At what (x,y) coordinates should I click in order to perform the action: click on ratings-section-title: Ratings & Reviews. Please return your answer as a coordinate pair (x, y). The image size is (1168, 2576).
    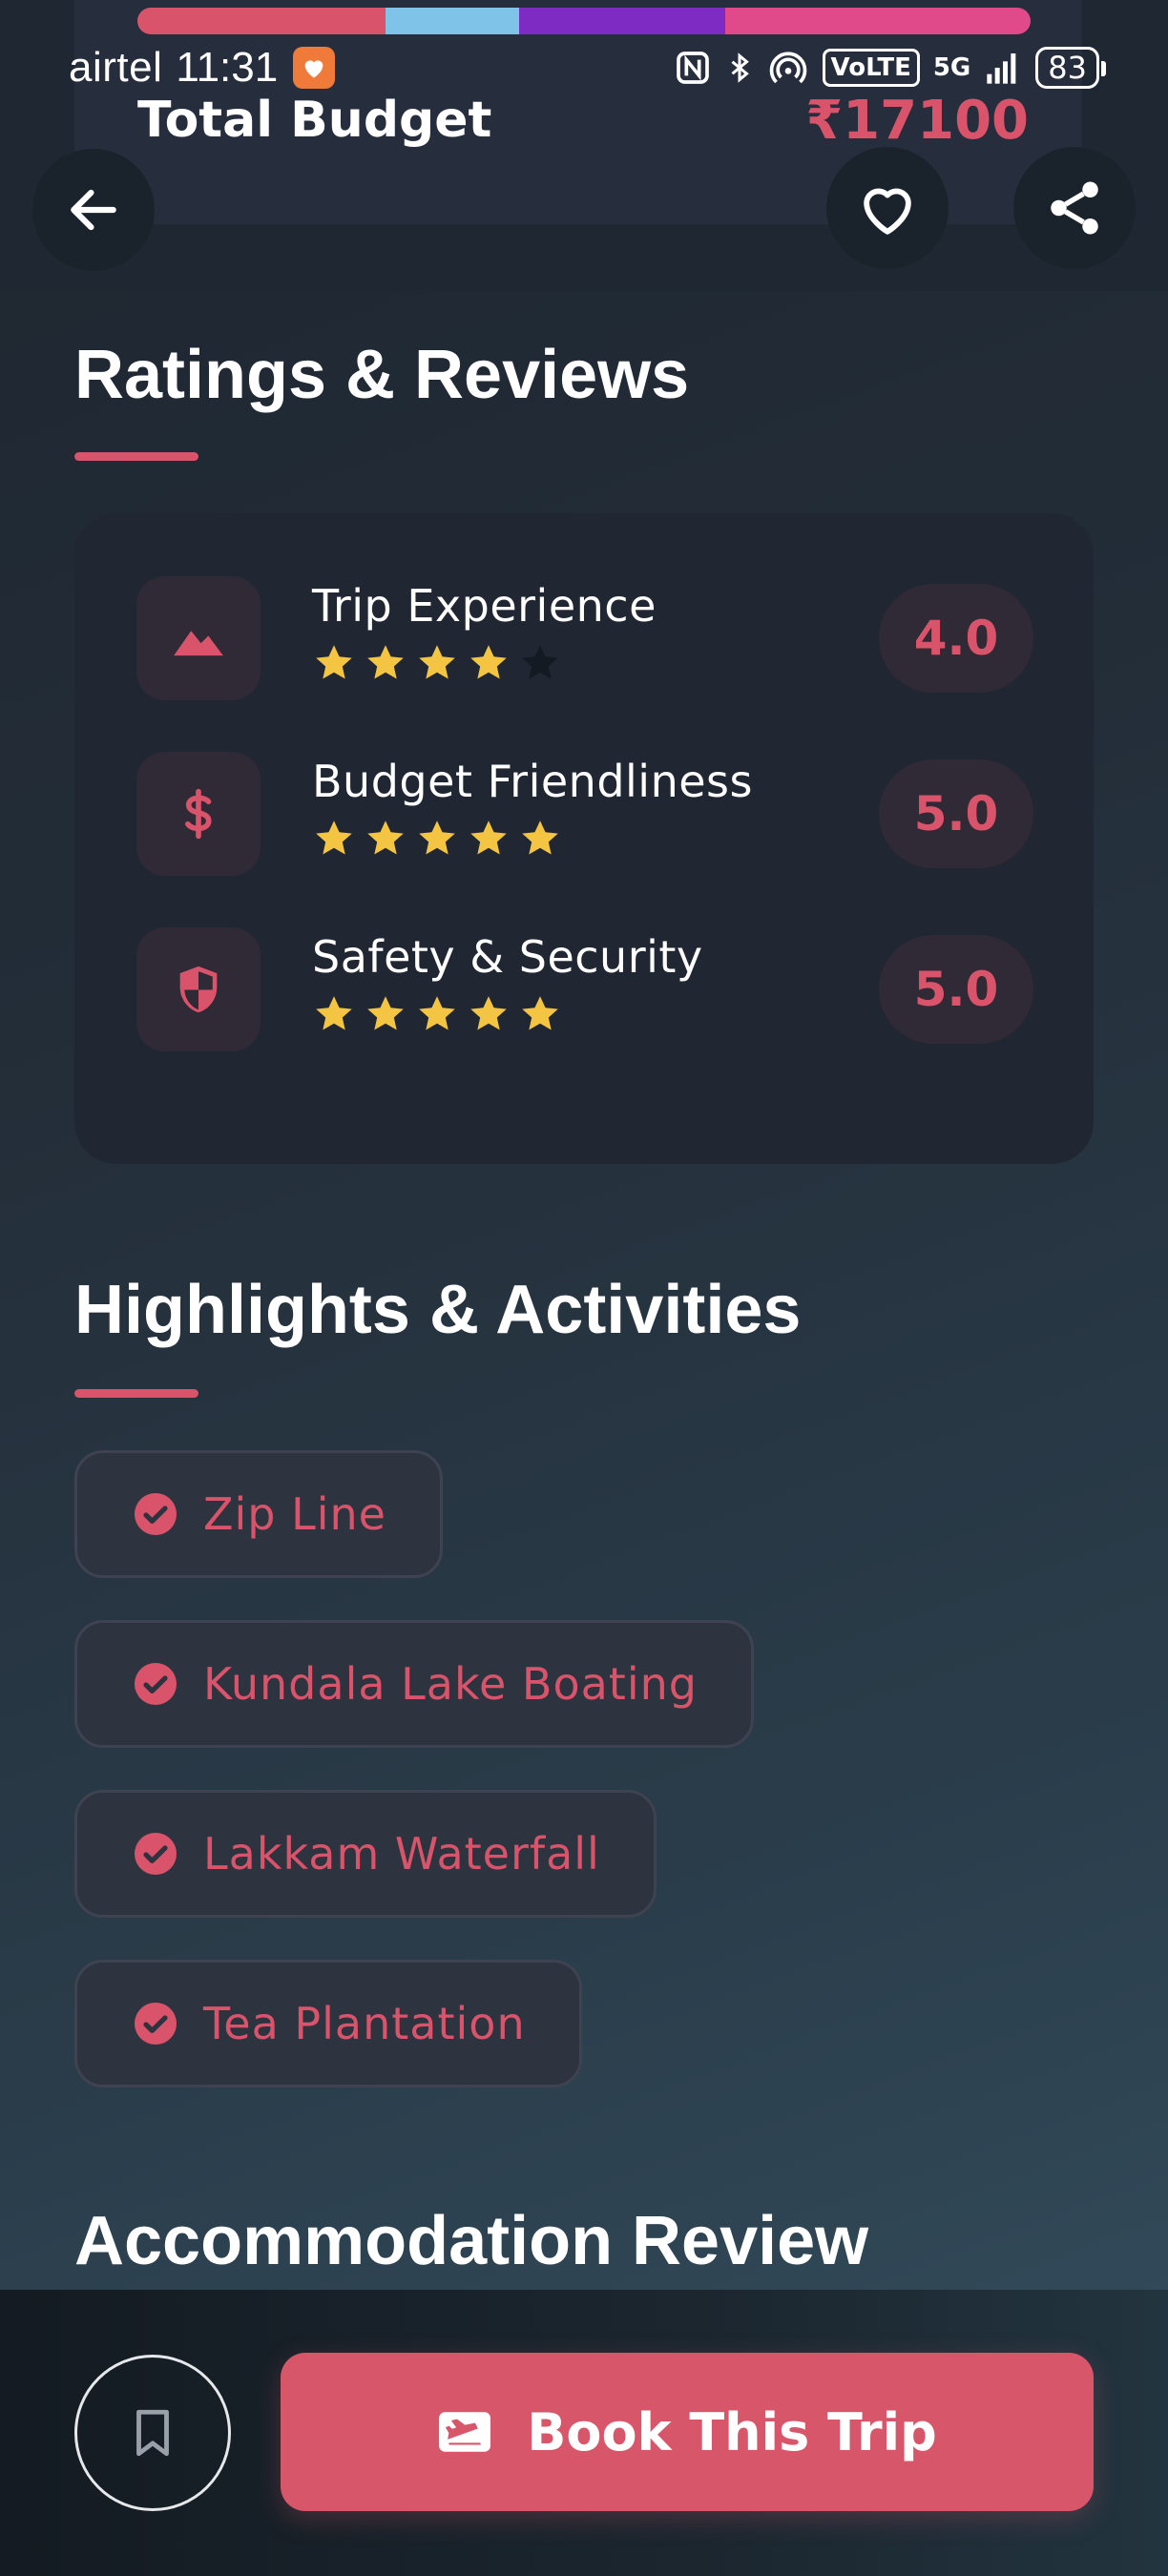
    Looking at the image, I should click on (382, 375).